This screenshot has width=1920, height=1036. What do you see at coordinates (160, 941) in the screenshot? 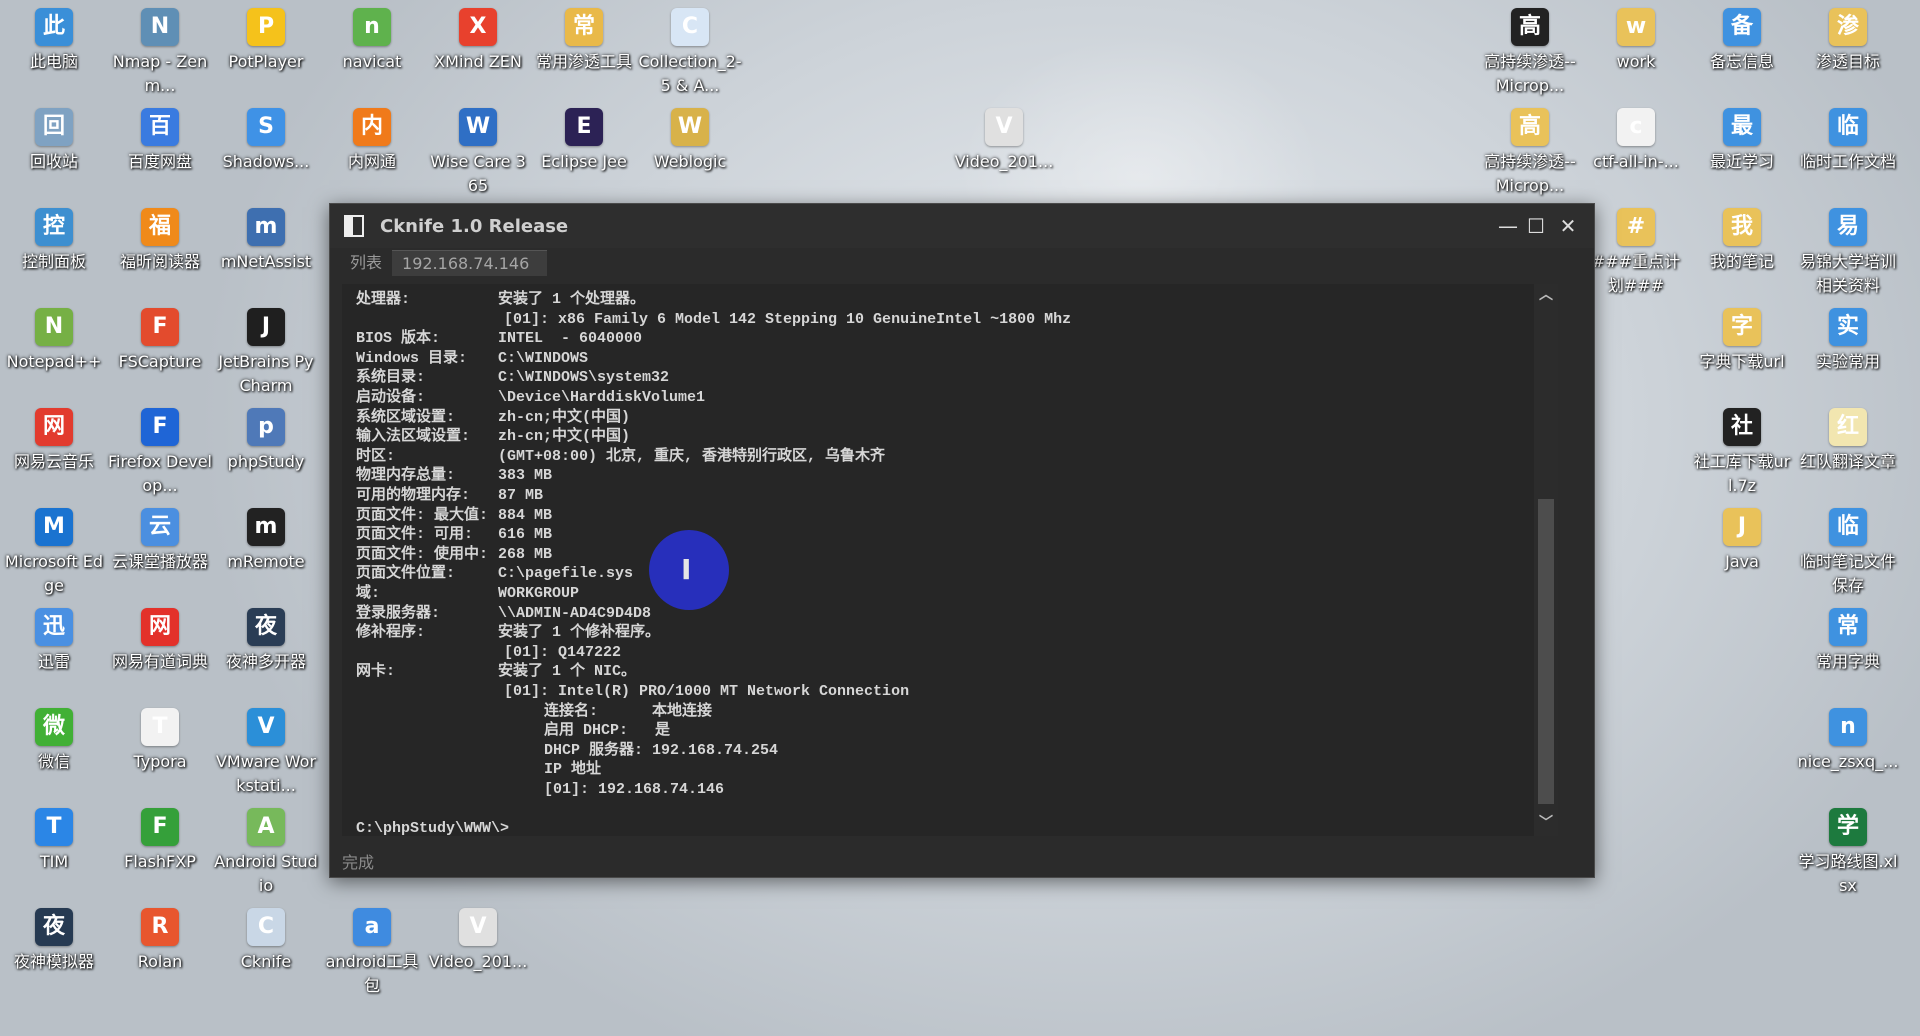
I see `desktop-icon: R Rolan` at bounding box center [160, 941].